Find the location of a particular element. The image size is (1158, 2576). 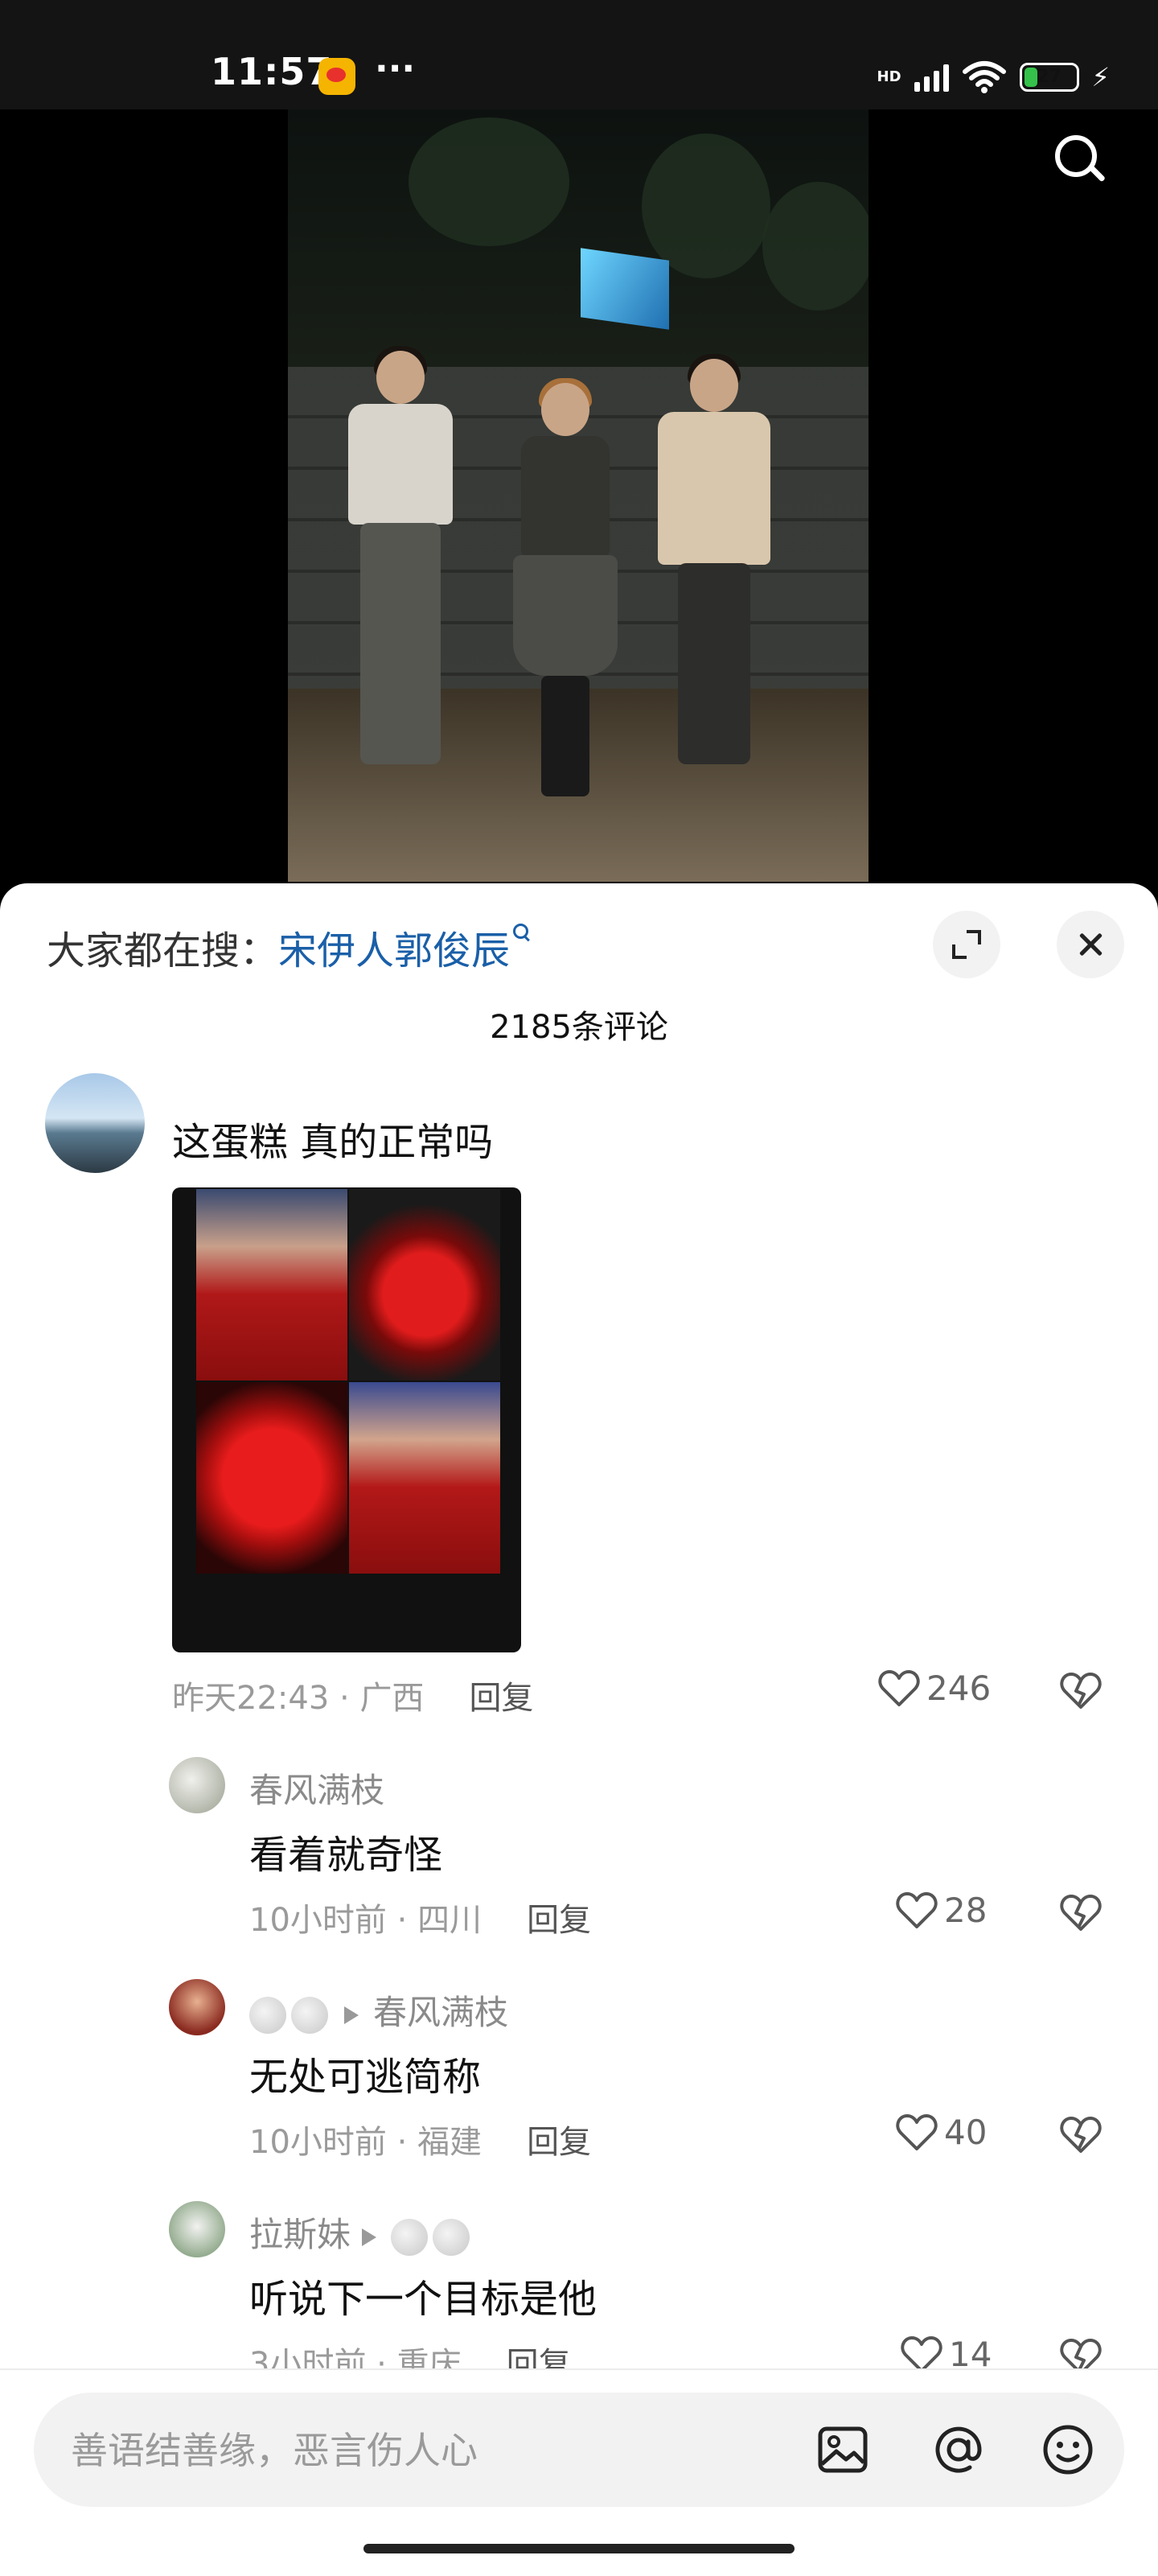

reply-meta: 10小时前 · 四川 回复 is located at coordinates (420, 1920).